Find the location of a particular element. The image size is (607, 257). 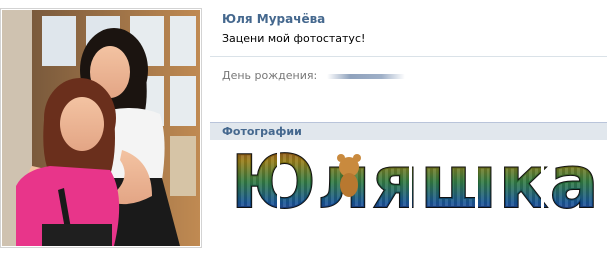

photos-header-label: Фотографии is located at coordinates (262, 131).